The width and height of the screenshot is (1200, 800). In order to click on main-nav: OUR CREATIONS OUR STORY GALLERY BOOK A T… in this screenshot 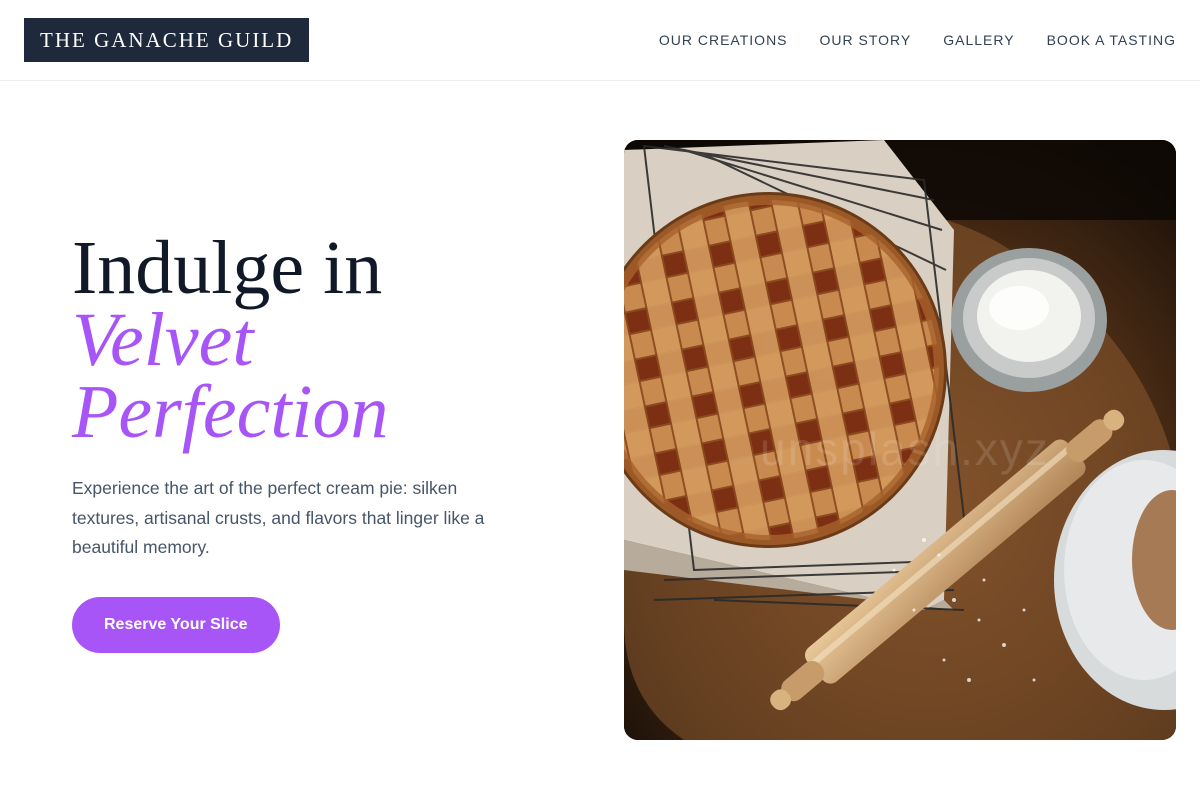, I will do `click(917, 40)`.